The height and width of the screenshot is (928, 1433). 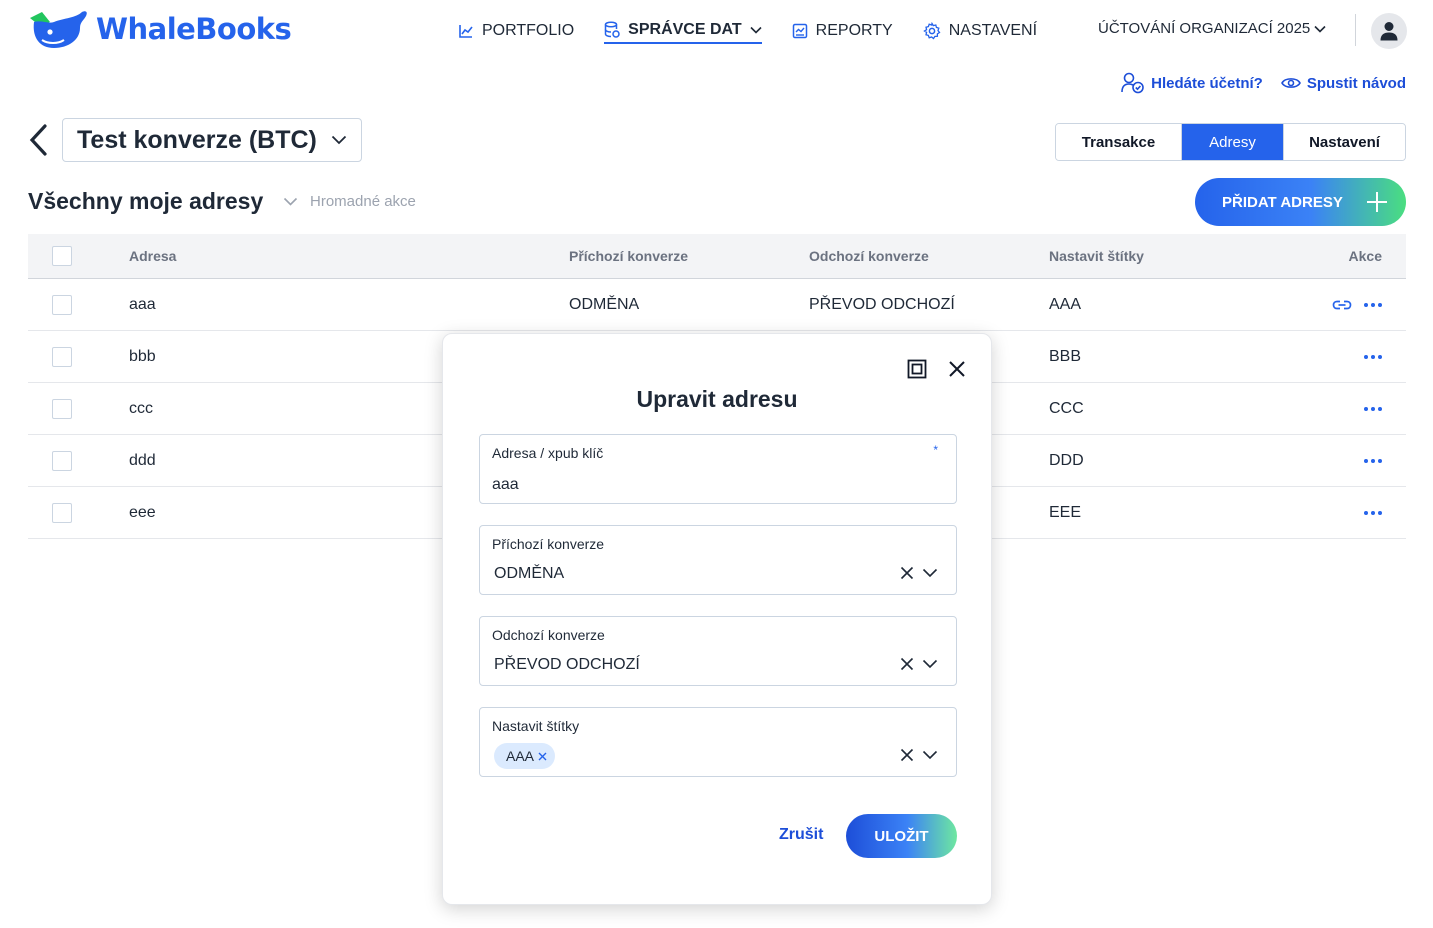 What do you see at coordinates (1290, 83) in the screenshot?
I see `eye-icon` at bounding box center [1290, 83].